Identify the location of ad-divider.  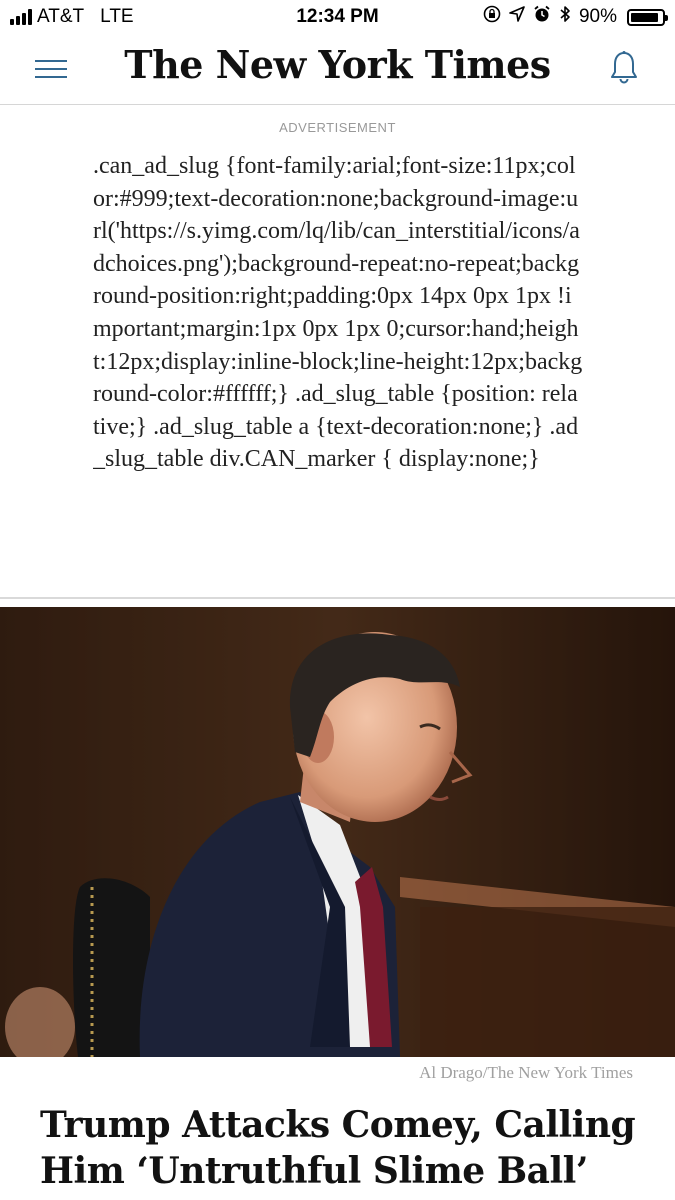
(337, 598).